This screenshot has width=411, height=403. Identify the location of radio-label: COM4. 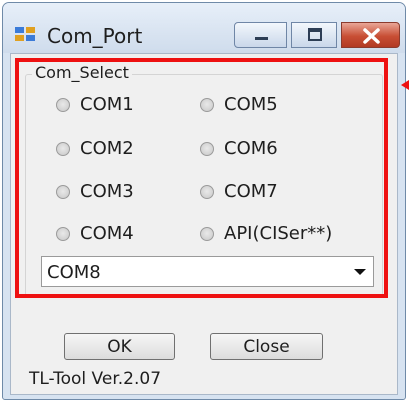
(107, 233).